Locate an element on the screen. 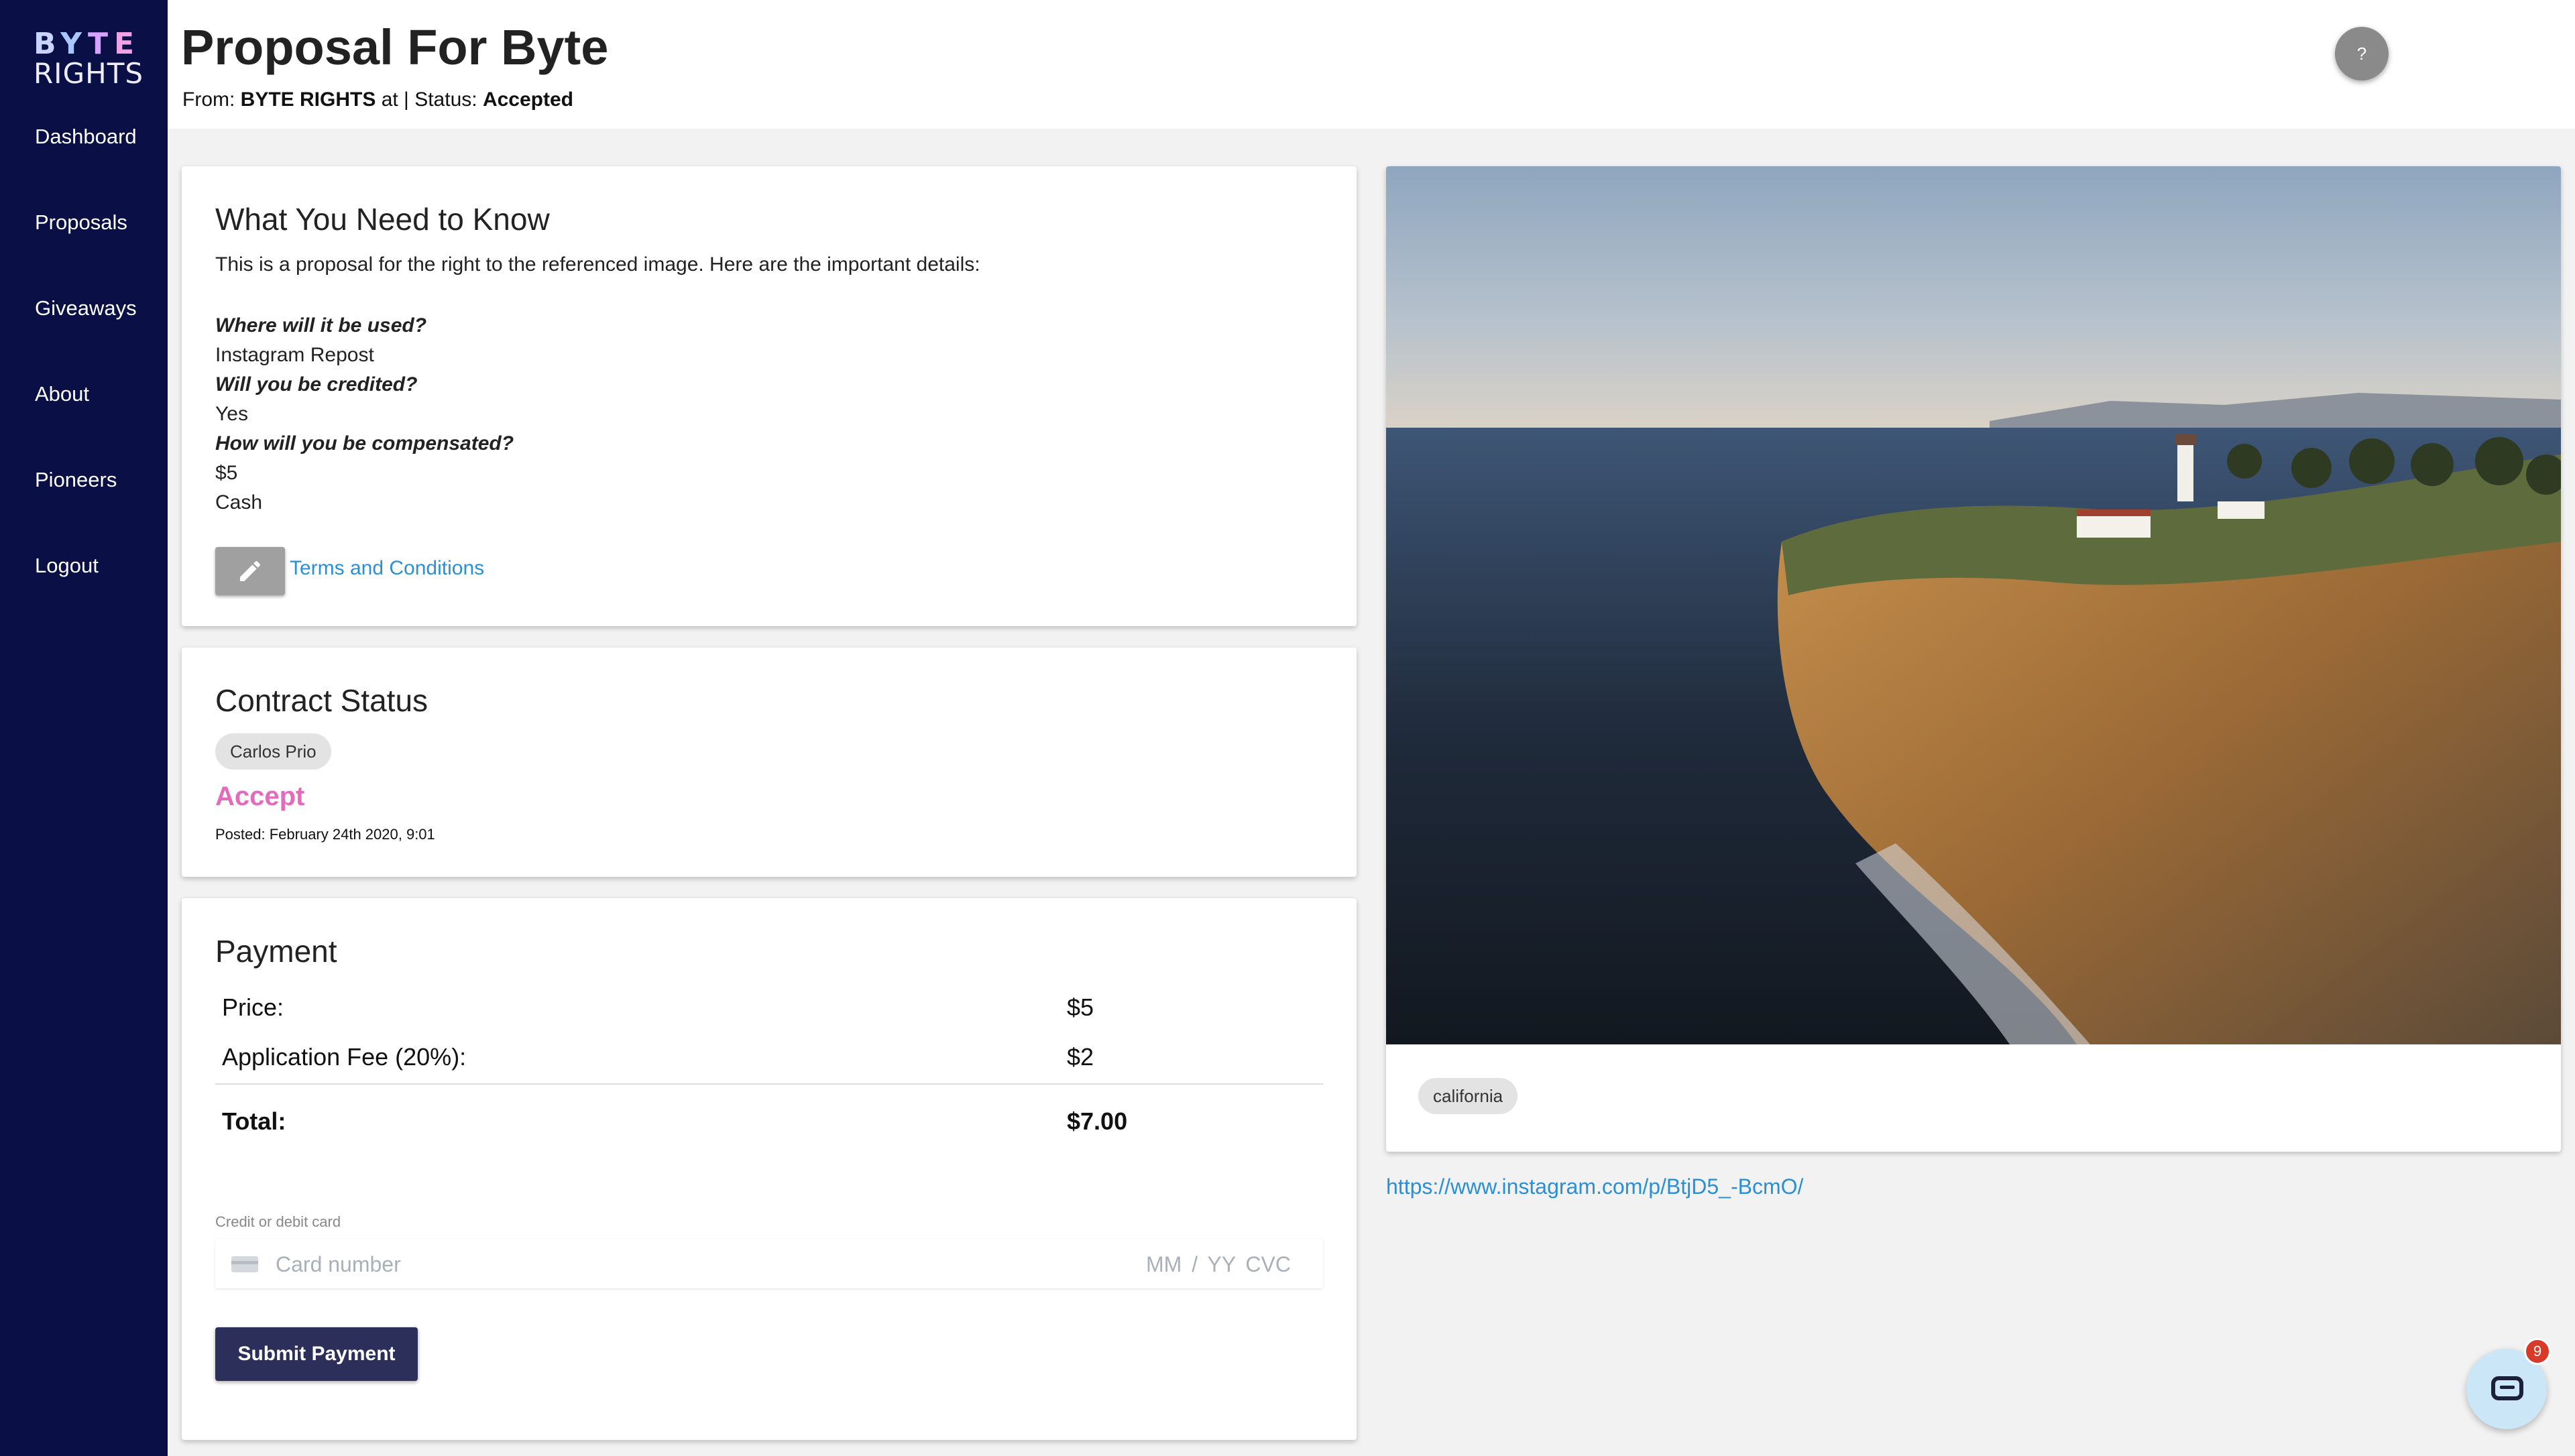 The width and height of the screenshot is (2575, 1456). payment-divider is located at coordinates (769, 1084).